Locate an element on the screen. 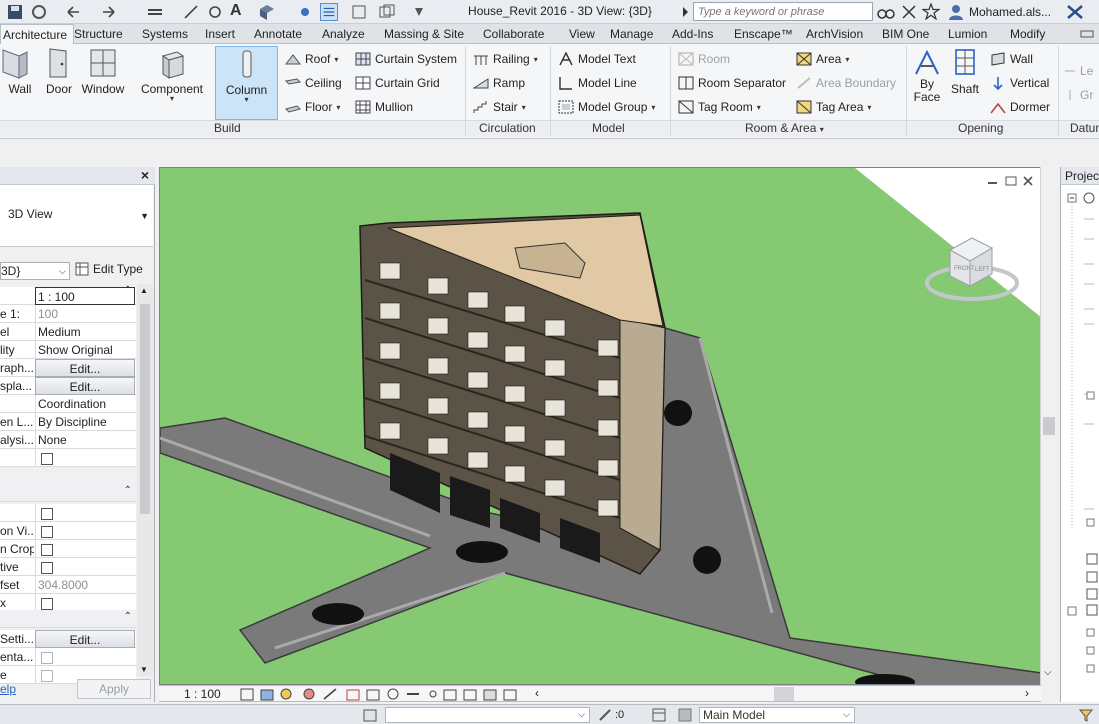 This screenshot has width=1099, height=724. thin-lines-icon is located at coordinates (329, 12).